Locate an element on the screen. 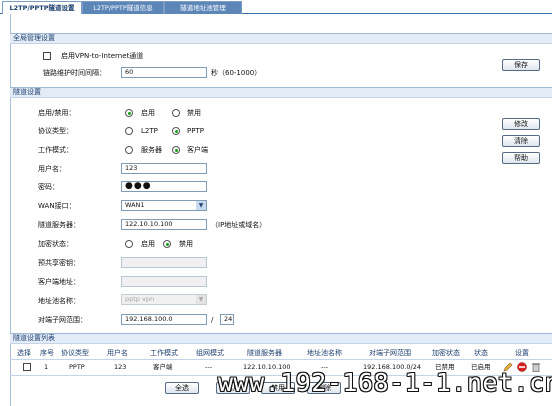  enable-off-radio is located at coordinates (176, 113).